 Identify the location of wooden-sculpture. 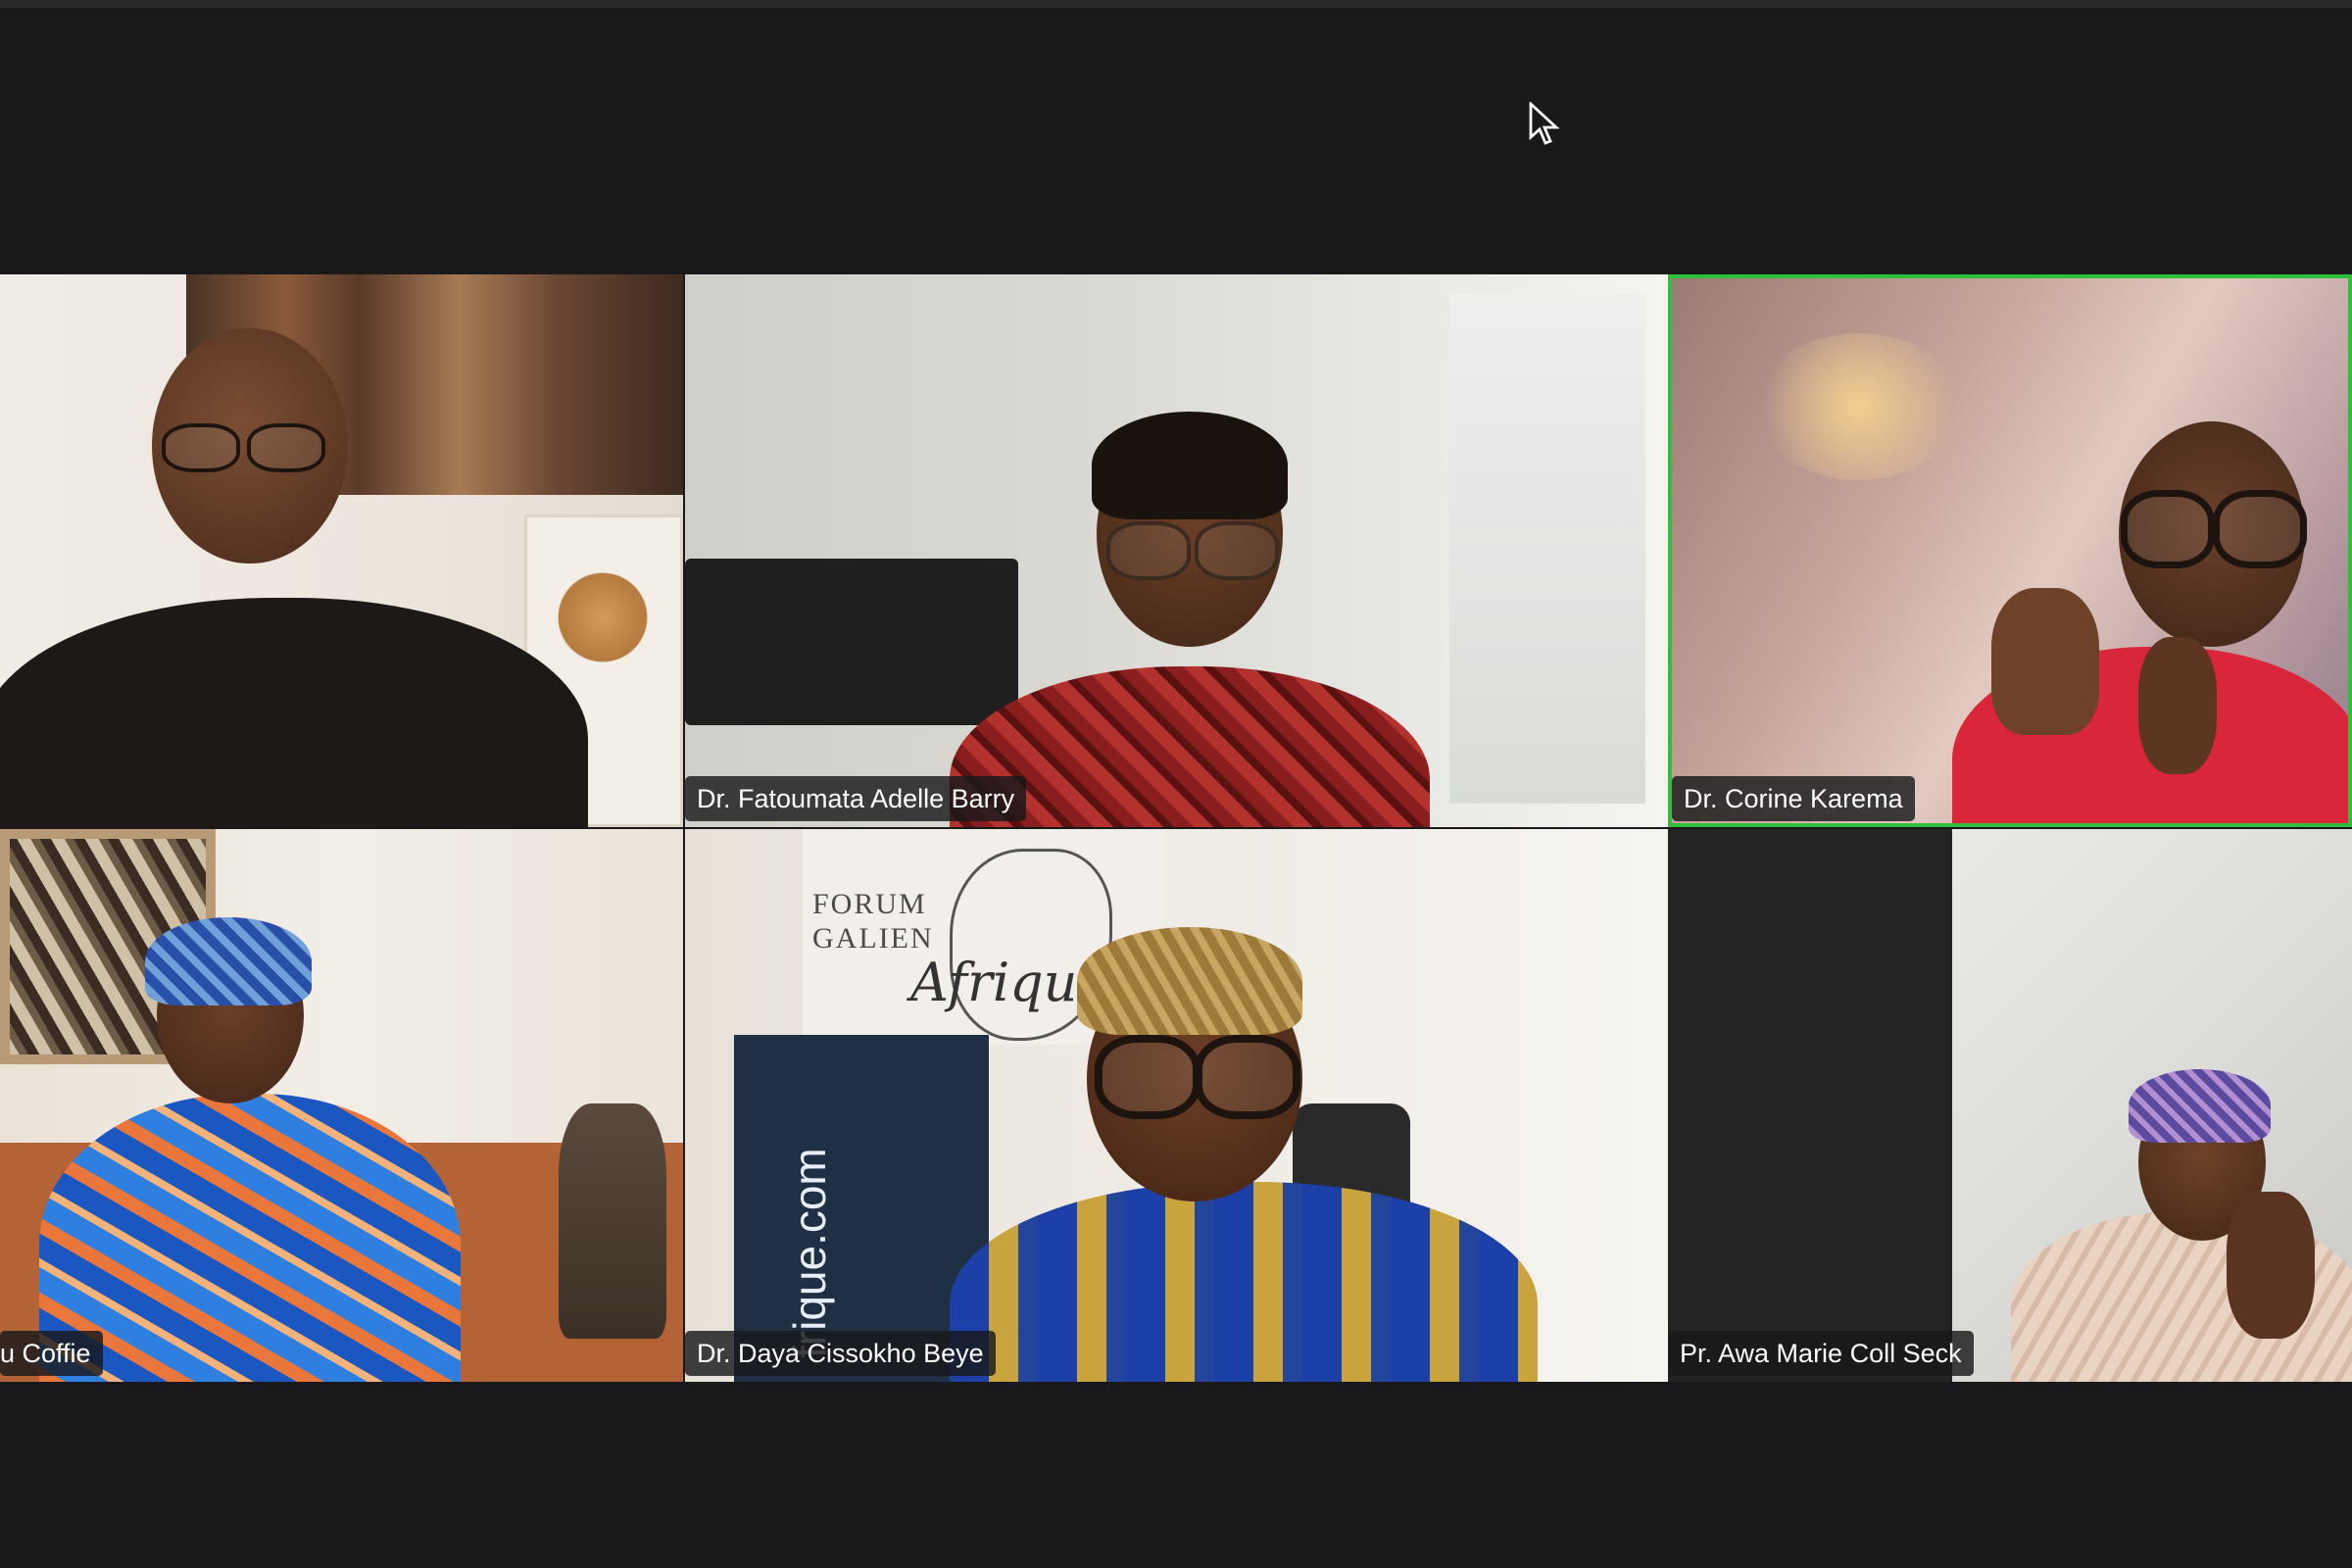
(612, 1221).